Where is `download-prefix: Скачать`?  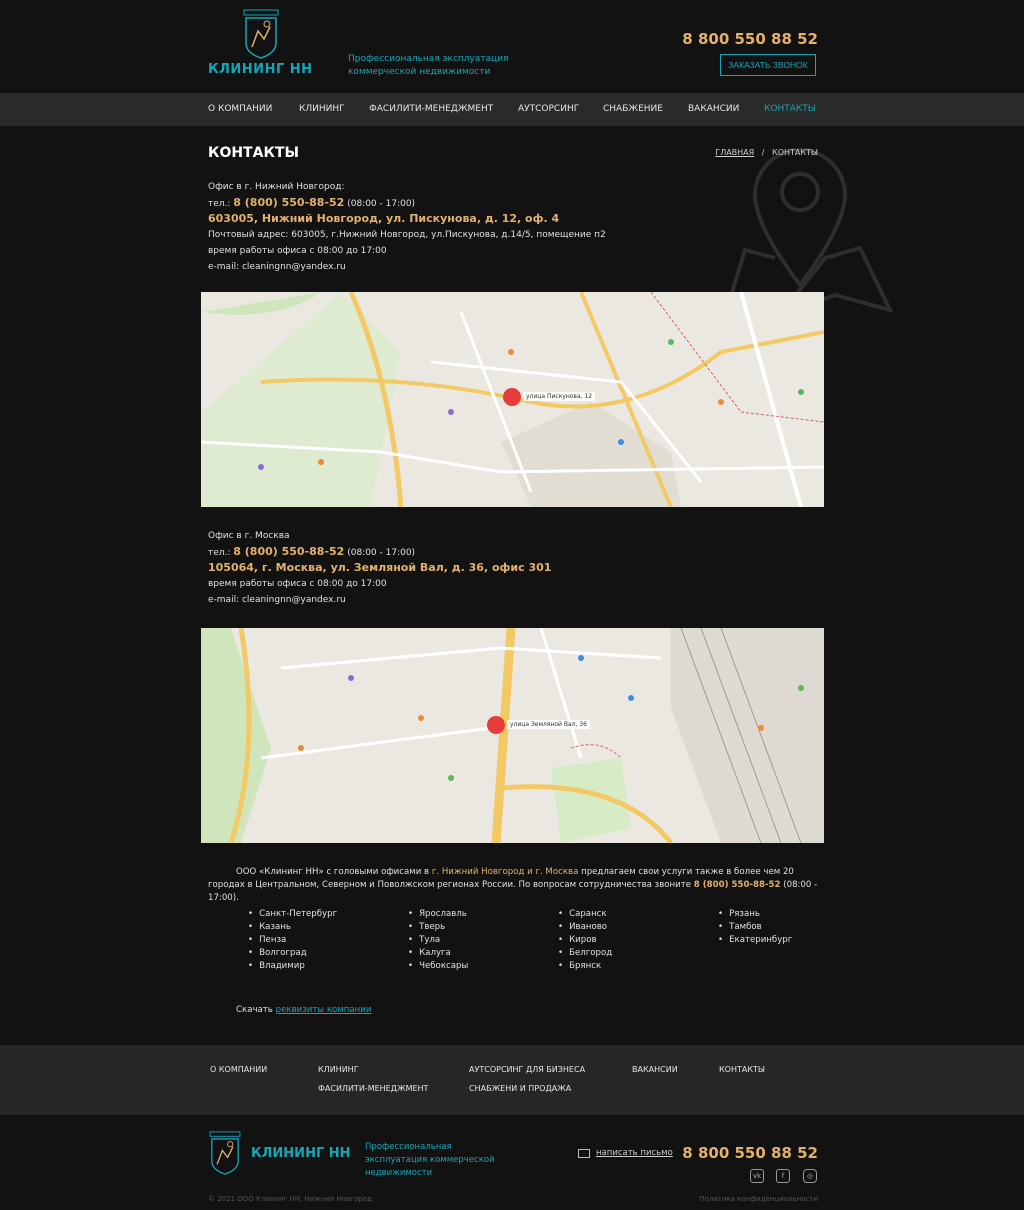
download-prefix: Скачать is located at coordinates (256, 1010).